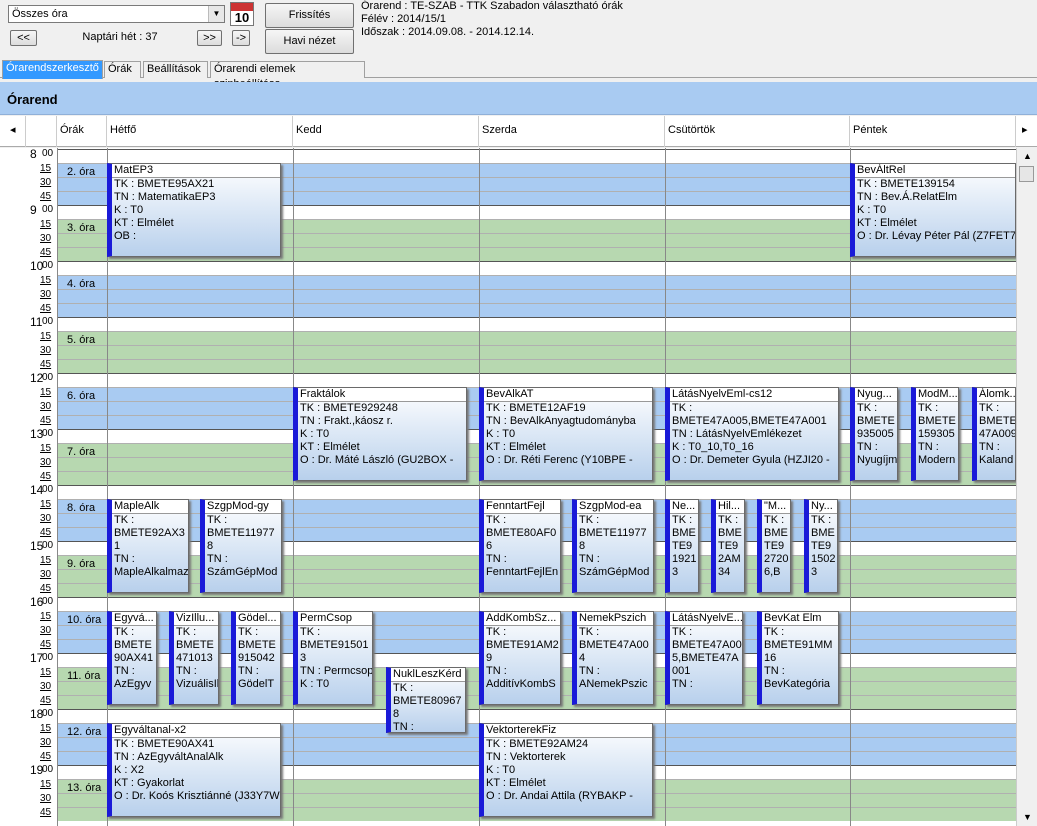 This screenshot has height=826, width=1037. Describe the element at coordinates (242, 14) in the screenshot. I see `calendar-icon: 10` at that location.